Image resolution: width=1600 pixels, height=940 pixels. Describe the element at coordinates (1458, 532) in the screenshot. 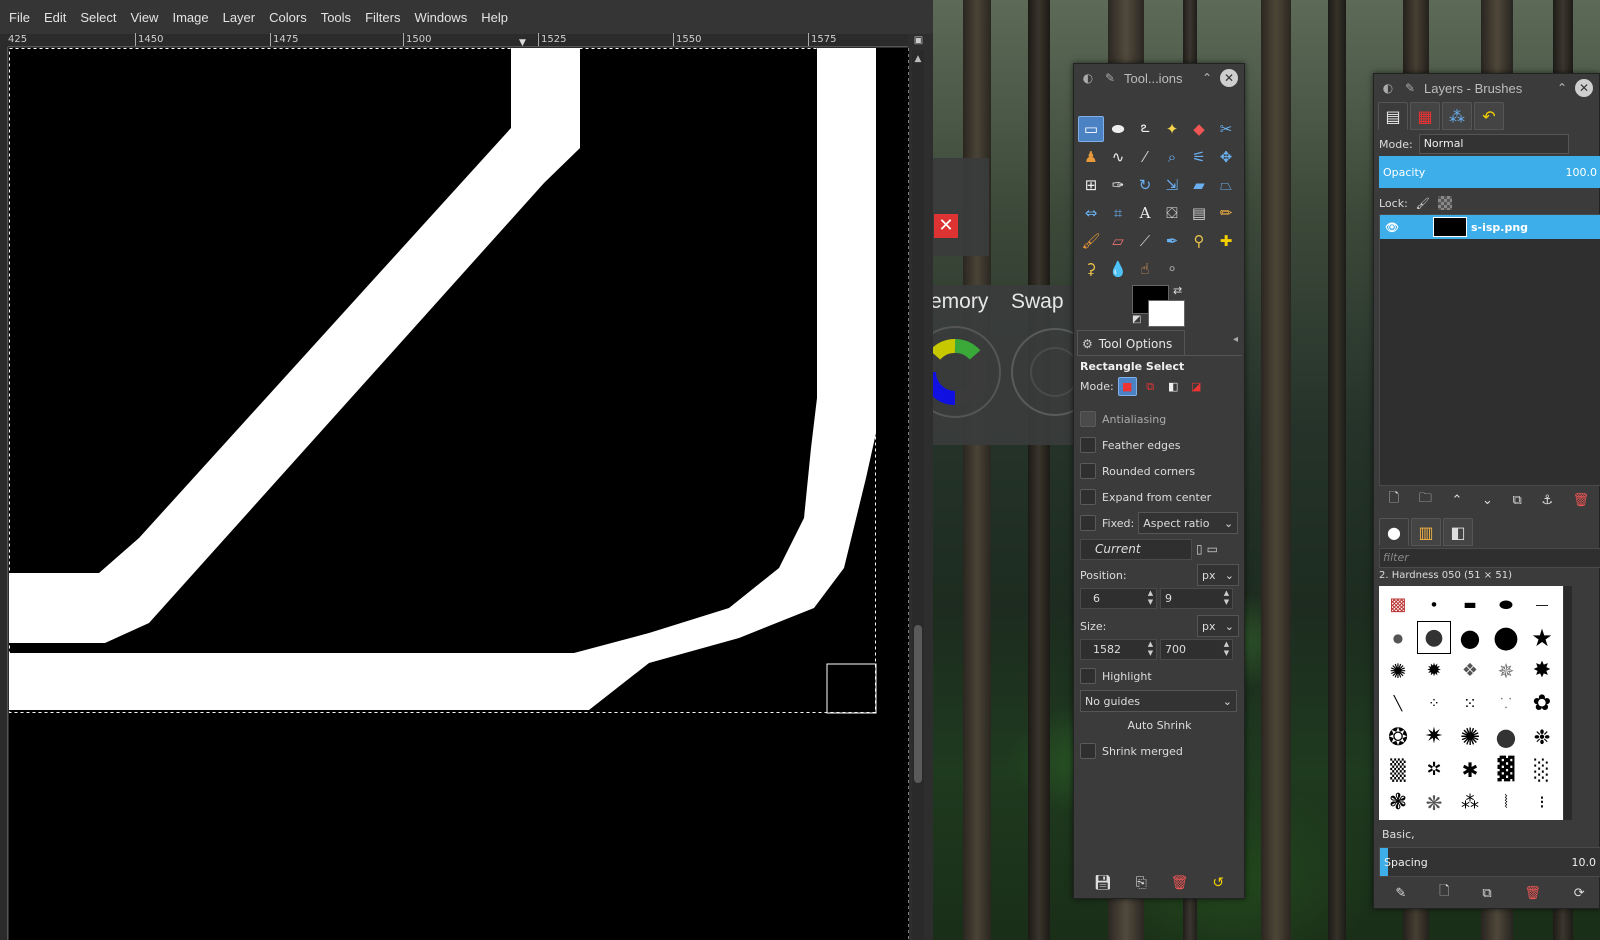

I see `tab-gradients: ◧` at that location.